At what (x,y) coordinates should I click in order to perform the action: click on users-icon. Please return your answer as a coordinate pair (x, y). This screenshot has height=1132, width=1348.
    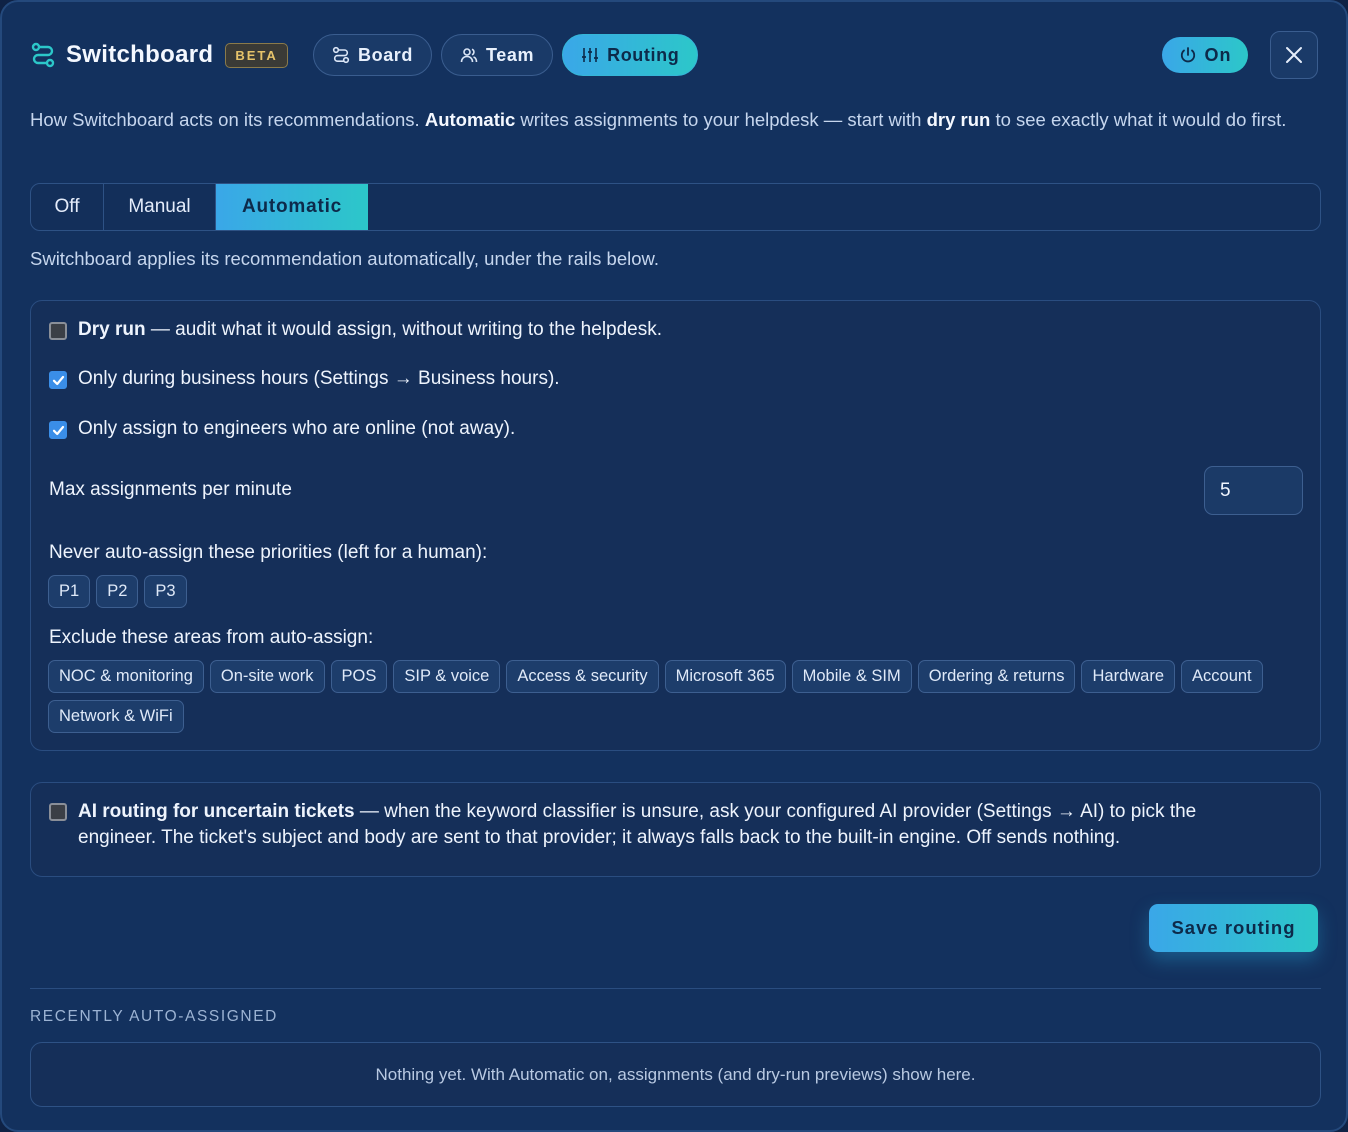
    Looking at the image, I should click on (469, 55).